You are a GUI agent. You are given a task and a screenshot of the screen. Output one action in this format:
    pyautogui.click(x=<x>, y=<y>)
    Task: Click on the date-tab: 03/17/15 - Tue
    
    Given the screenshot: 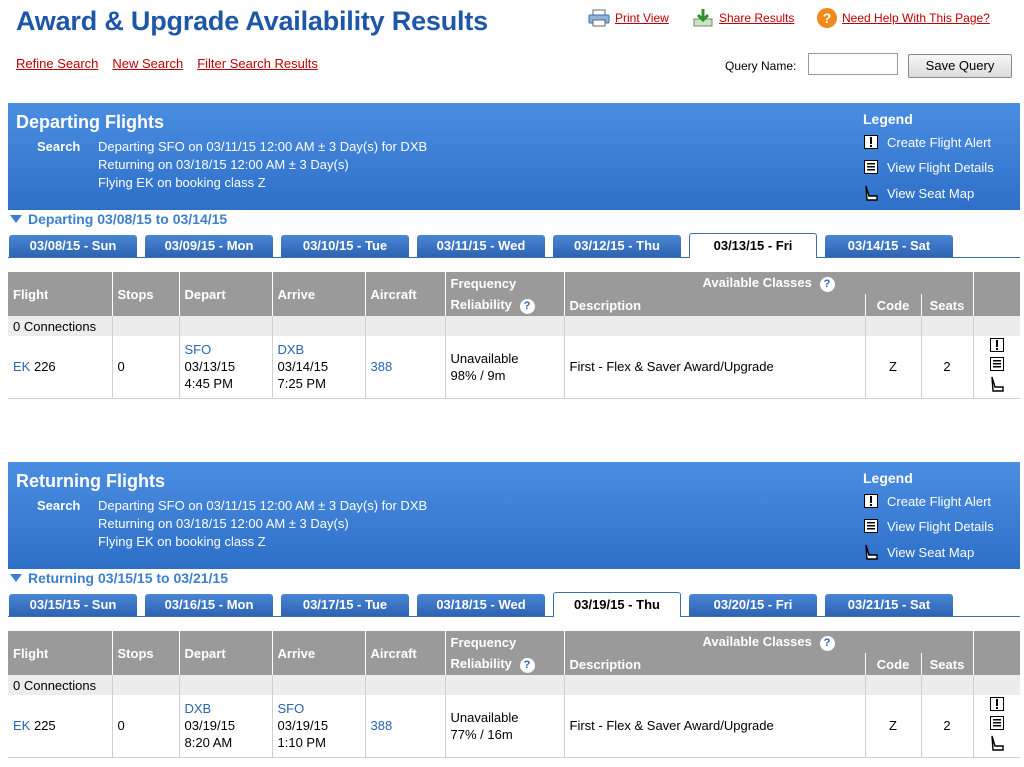 What is the action you would take?
    pyautogui.click(x=345, y=605)
    